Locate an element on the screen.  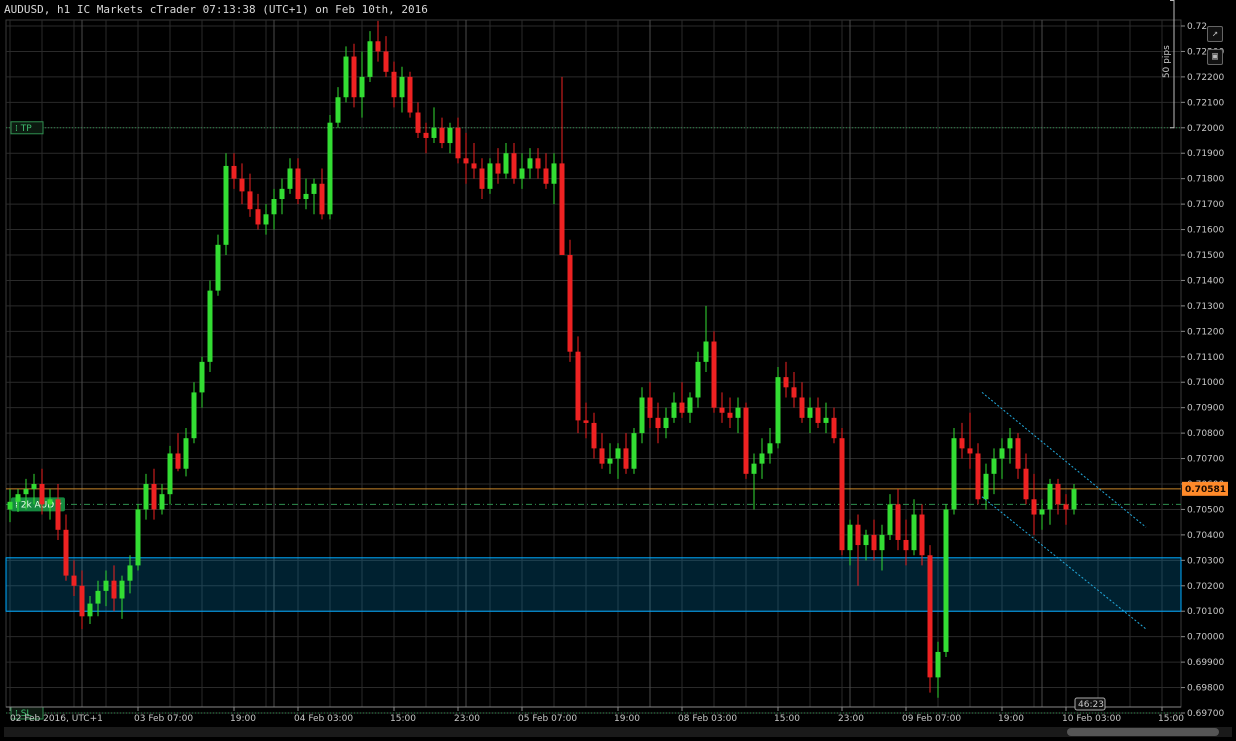
camera-icon: ▣ is located at coordinates (1215, 57).